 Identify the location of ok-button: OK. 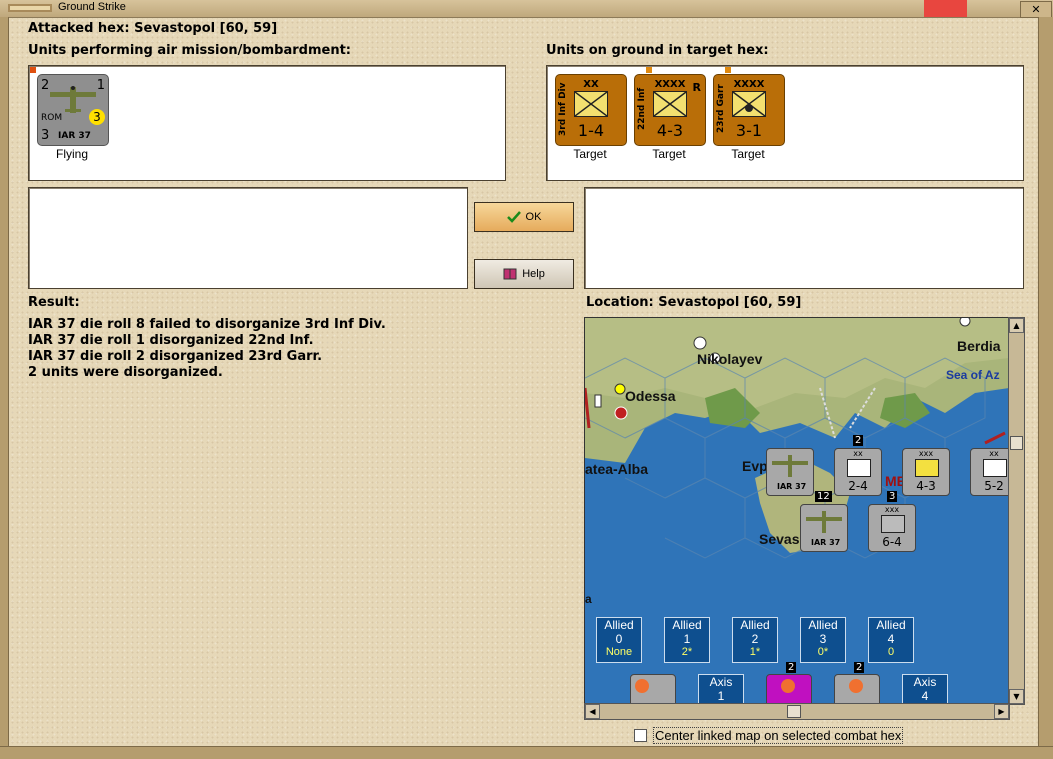
(524, 217).